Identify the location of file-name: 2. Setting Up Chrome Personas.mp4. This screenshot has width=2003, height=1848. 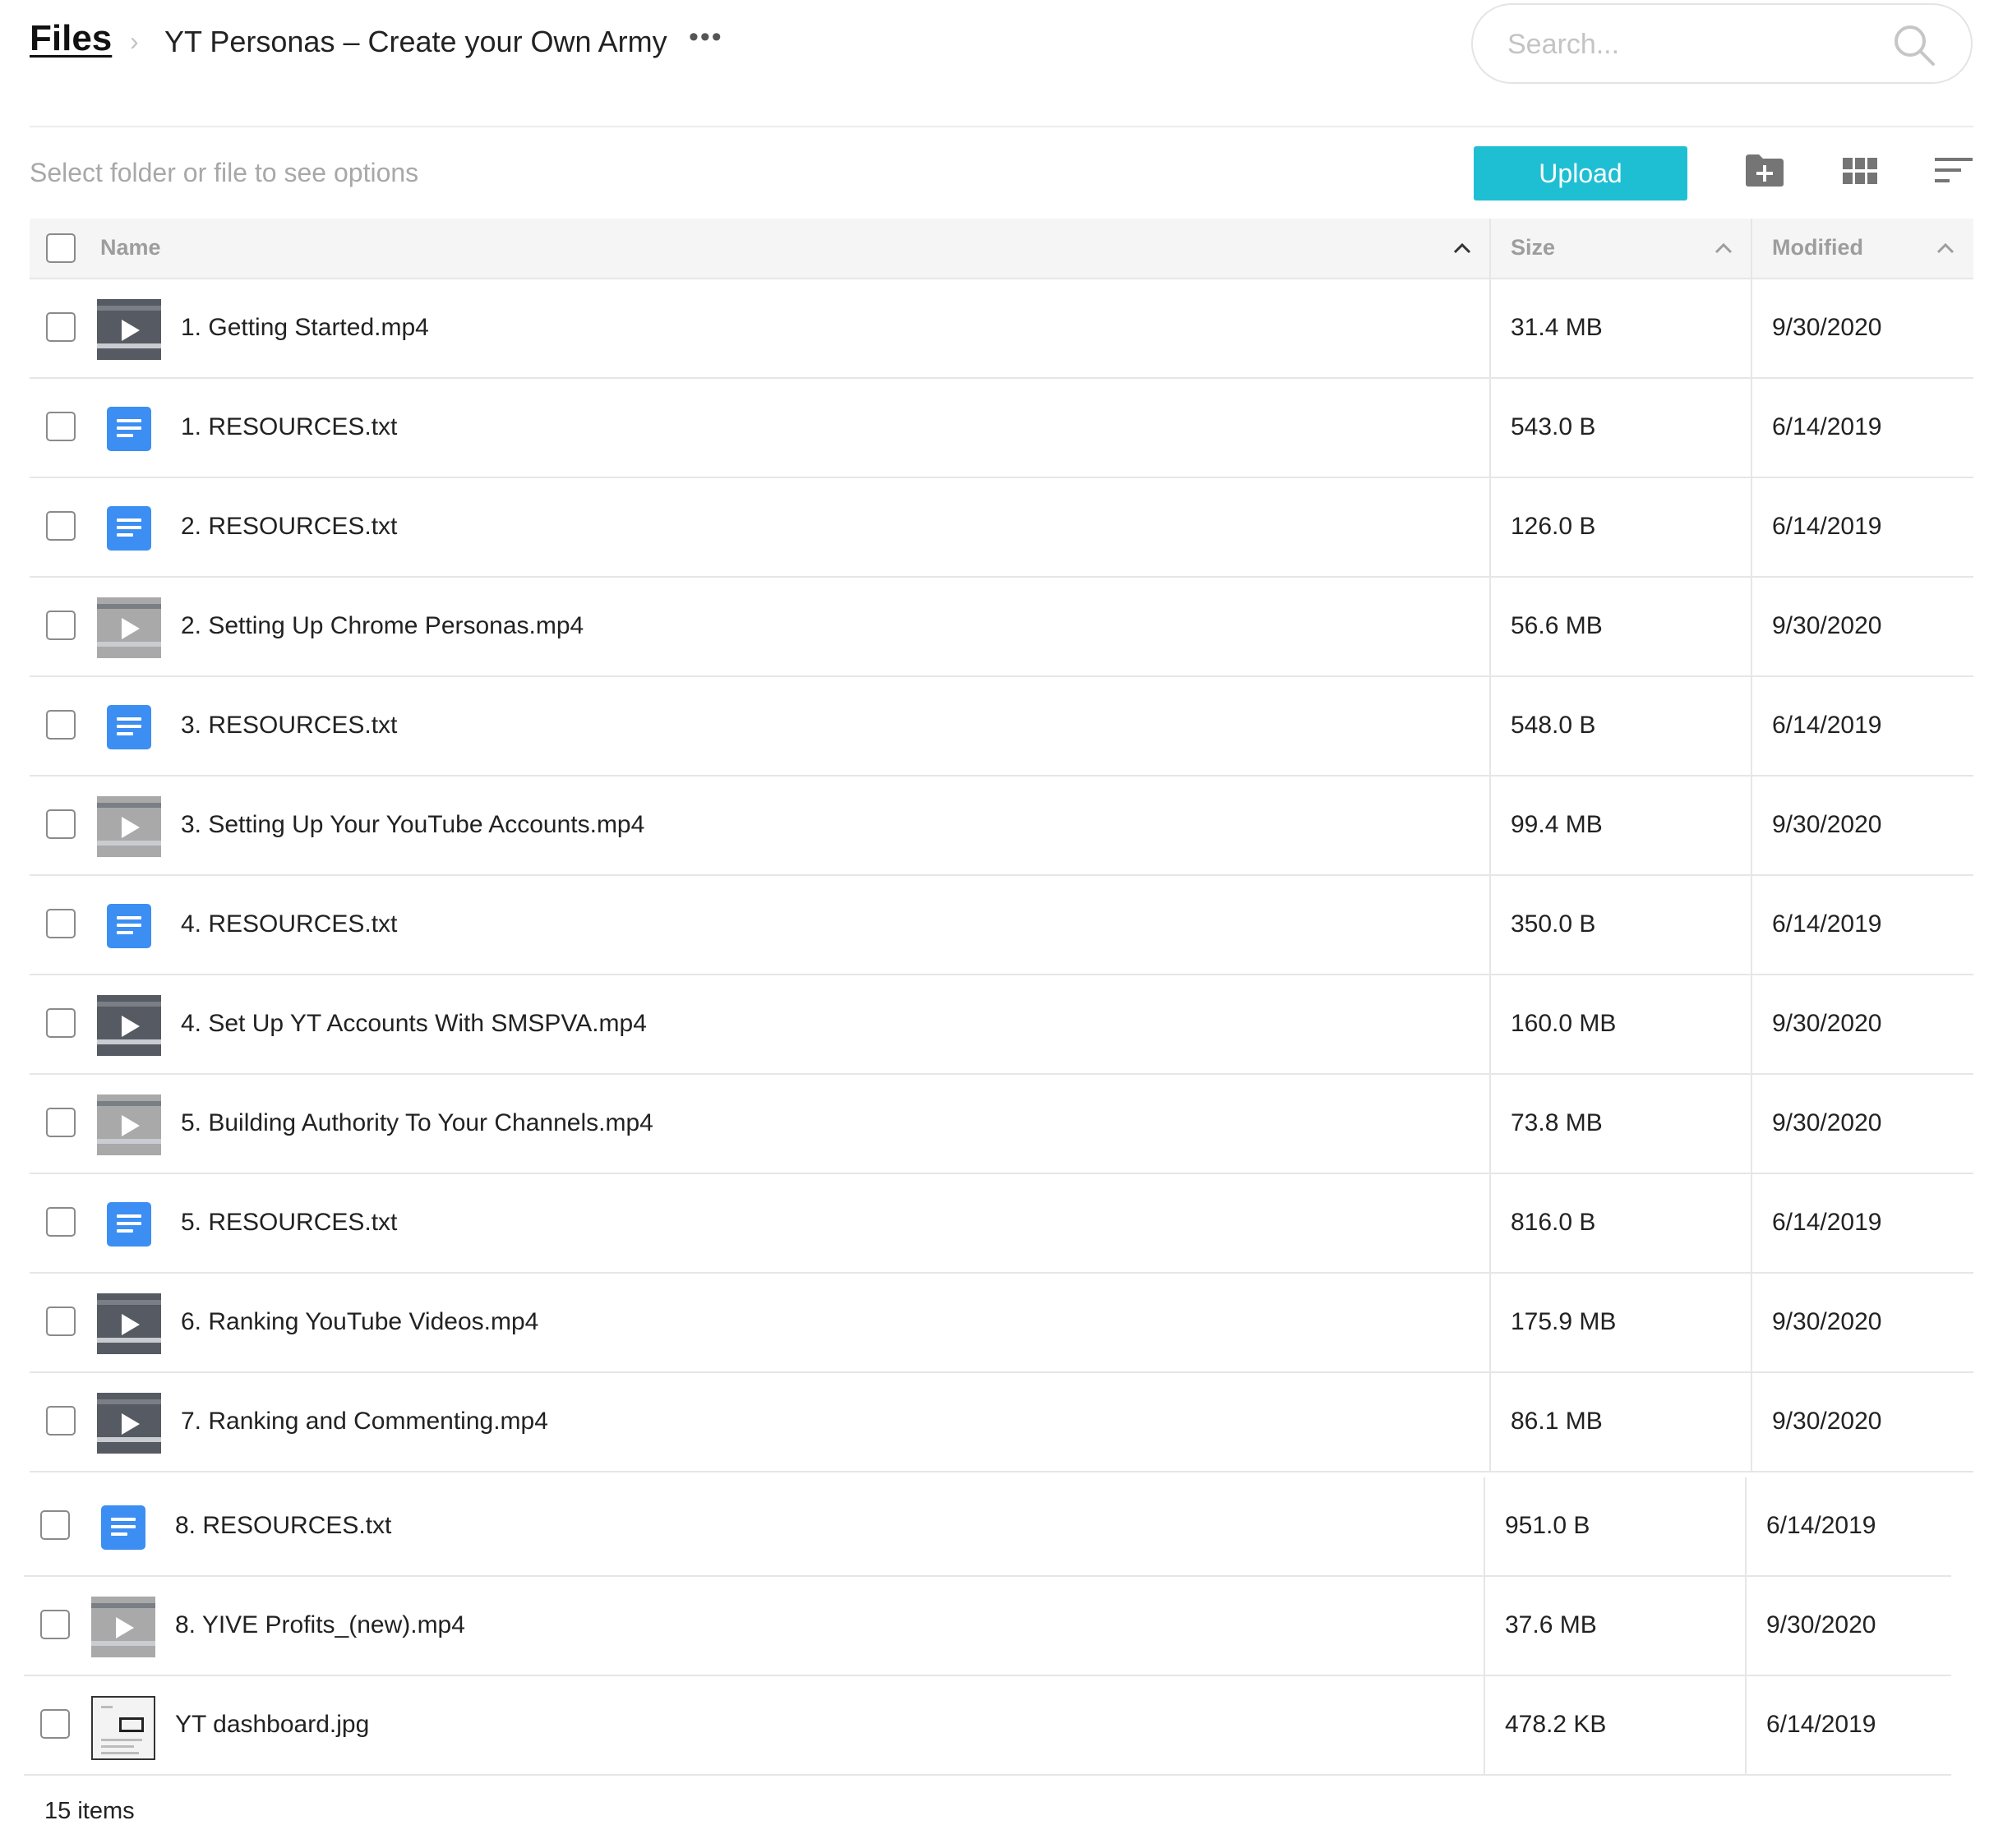
(382, 626).